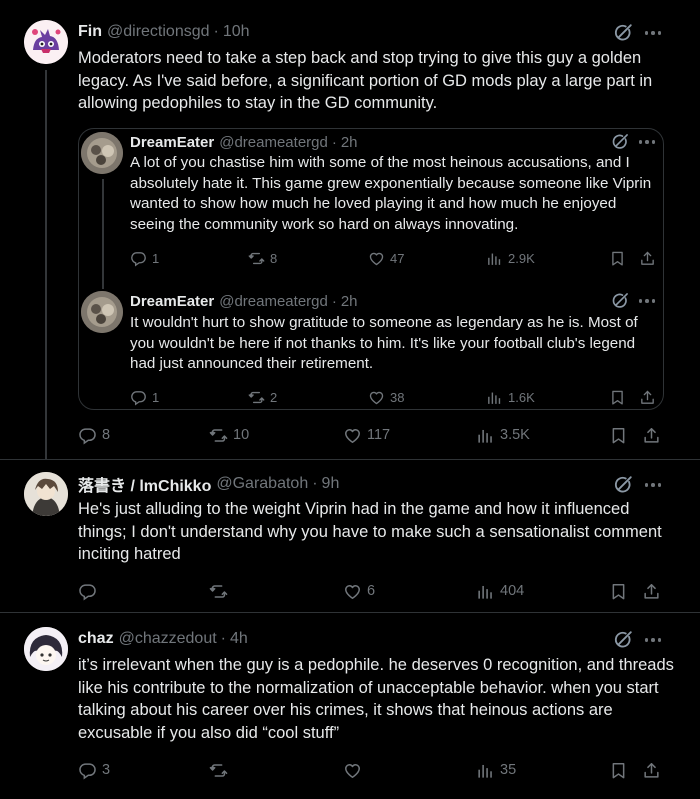 Image resolution: width=700 pixels, height=799 pixels. I want to click on author-name: 落書き / lmChikko, so click(144, 484).